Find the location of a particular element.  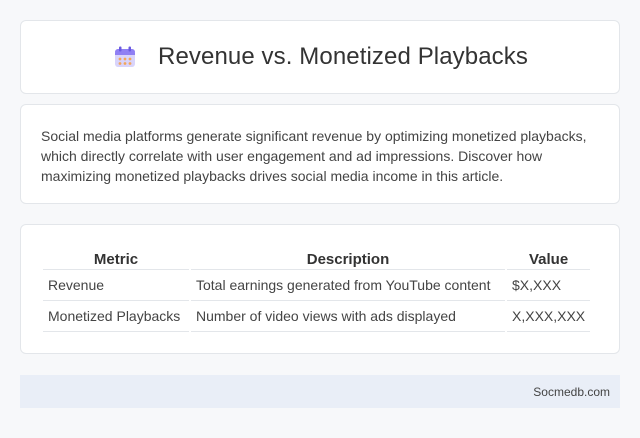

page-title: Revenue vs. Monetized Playbacks is located at coordinates (343, 56).